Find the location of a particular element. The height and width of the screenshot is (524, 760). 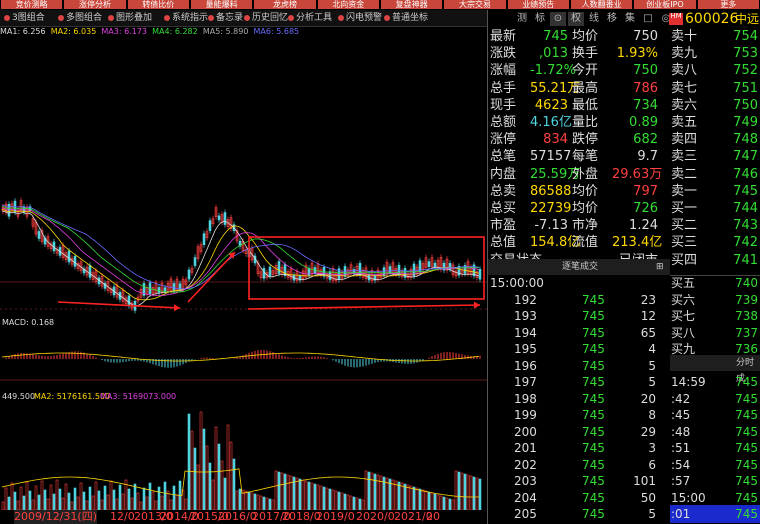

quote-row: 总额 4.16亿 量比 0.89 卖五 749 is located at coordinates (624, 122).